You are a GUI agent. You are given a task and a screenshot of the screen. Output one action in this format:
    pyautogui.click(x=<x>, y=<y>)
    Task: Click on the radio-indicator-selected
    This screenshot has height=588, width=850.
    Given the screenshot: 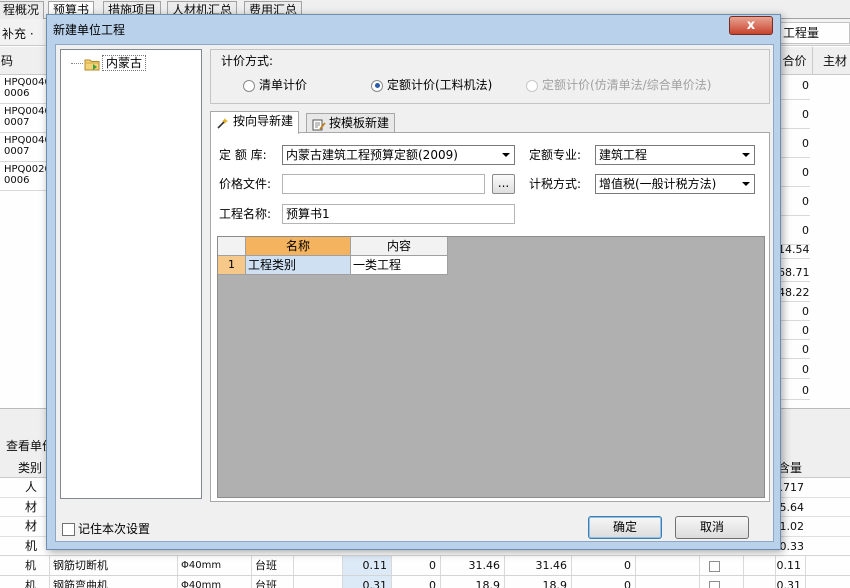 What is the action you would take?
    pyautogui.click(x=377, y=85)
    